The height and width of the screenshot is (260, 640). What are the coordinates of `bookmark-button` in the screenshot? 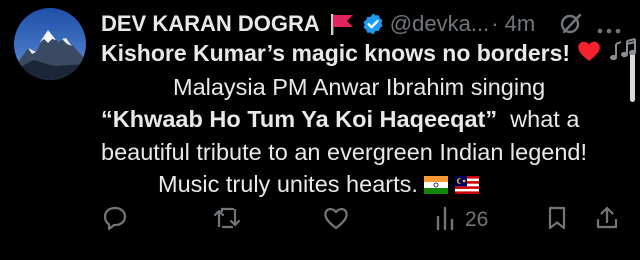 It's located at (557, 220).